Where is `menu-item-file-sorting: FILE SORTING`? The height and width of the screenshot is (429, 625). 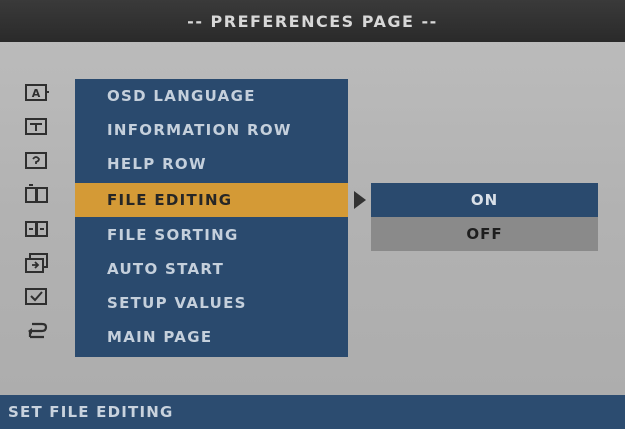 menu-item-file-sorting: FILE SORTING is located at coordinates (211, 235).